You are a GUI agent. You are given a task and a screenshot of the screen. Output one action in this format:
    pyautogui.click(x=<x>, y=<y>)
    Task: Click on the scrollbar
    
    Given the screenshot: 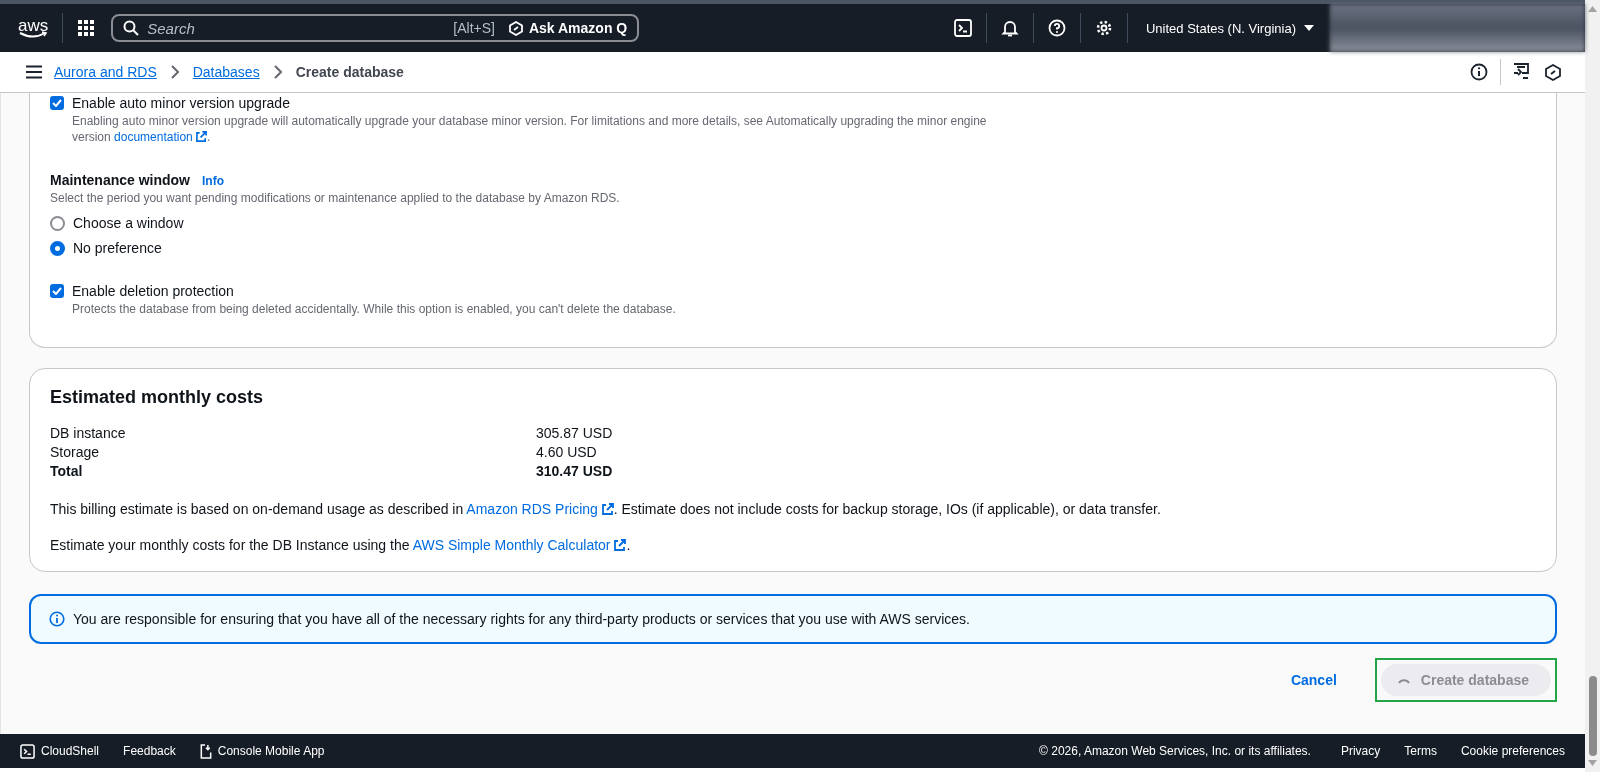 What is the action you would take?
    pyautogui.click(x=1592, y=386)
    